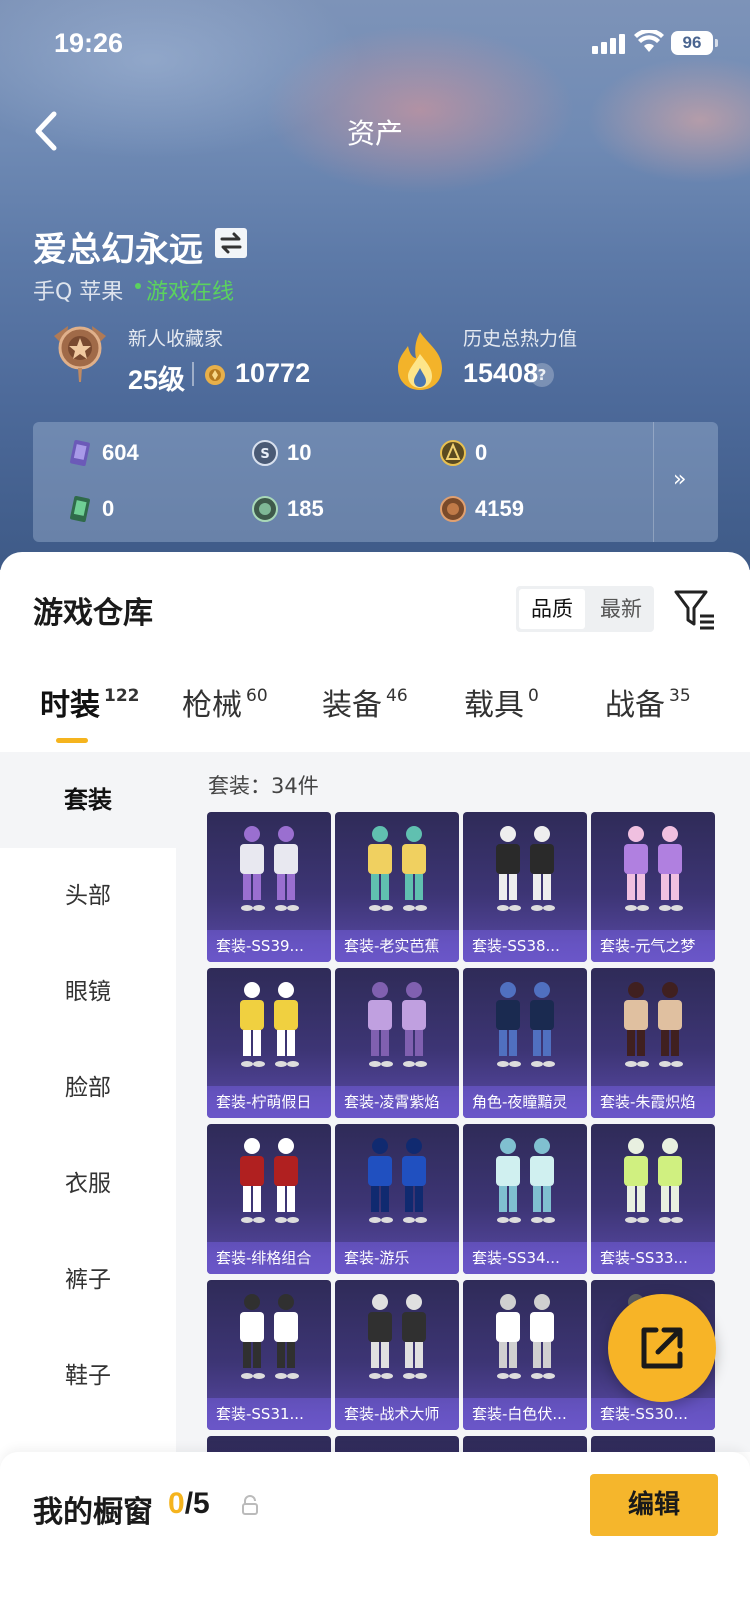 This screenshot has height=1624, width=750. Describe the element at coordinates (542, 375) in the screenshot. I see `help-icon: ?` at that location.